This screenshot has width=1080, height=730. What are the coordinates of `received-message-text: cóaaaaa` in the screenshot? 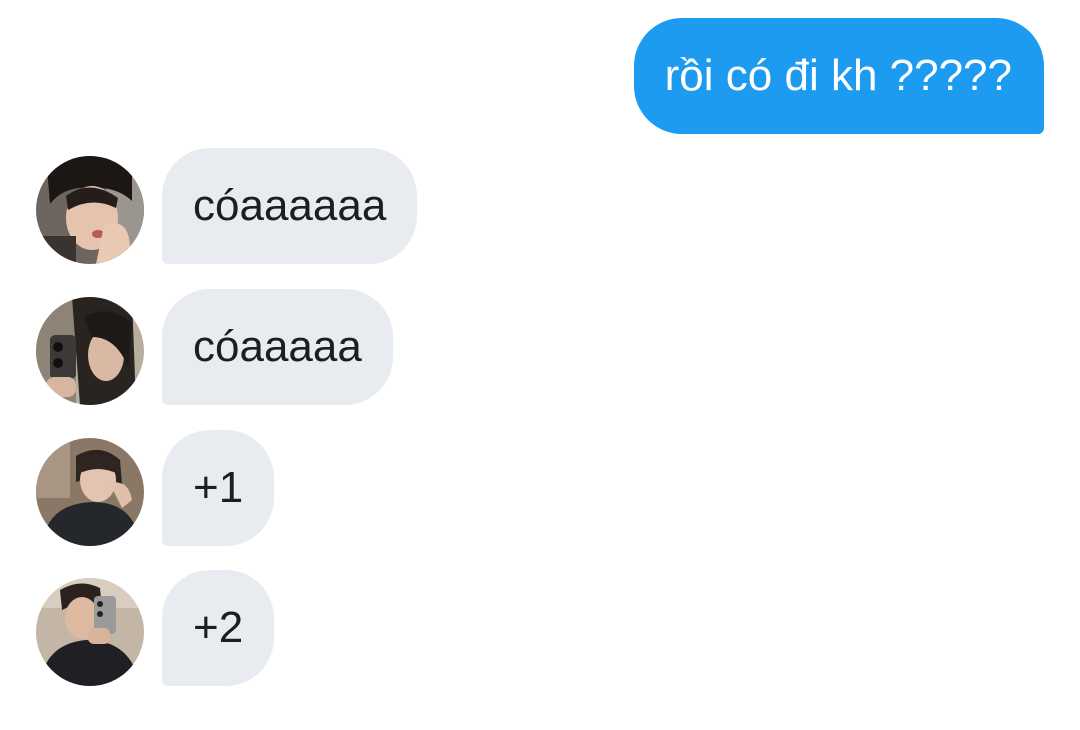 It's located at (277, 346).